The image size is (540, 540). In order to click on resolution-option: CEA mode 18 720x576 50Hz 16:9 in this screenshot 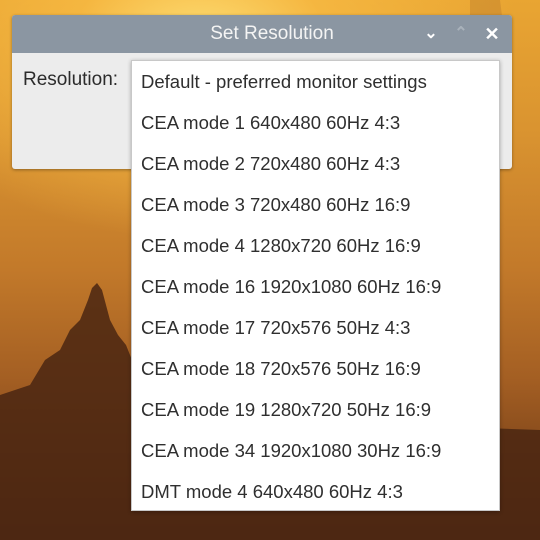, I will do `click(315, 368)`.